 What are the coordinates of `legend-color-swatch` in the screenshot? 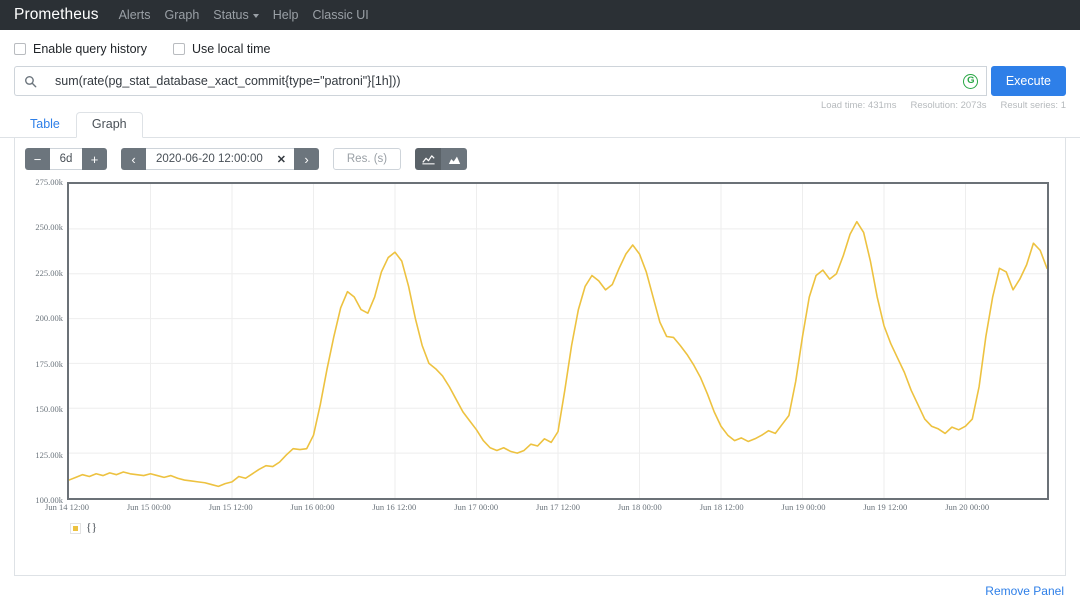 It's located at (75, 528).